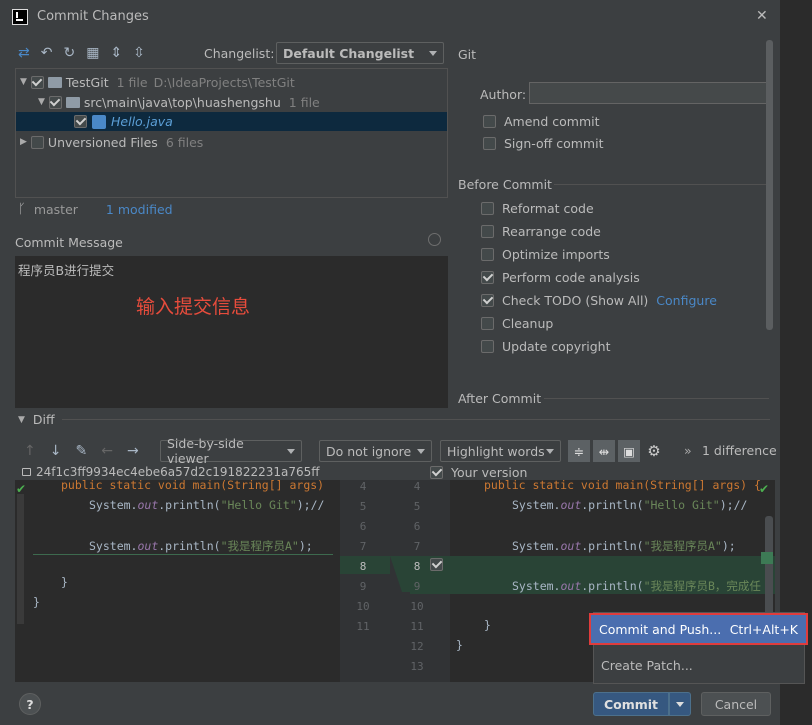 This screenshot has height=725, width=812. What do you see at coordinates (30, 451) in the screenshot?
I see `prev-change-icon: ↑` at bounding box center [30, 451].